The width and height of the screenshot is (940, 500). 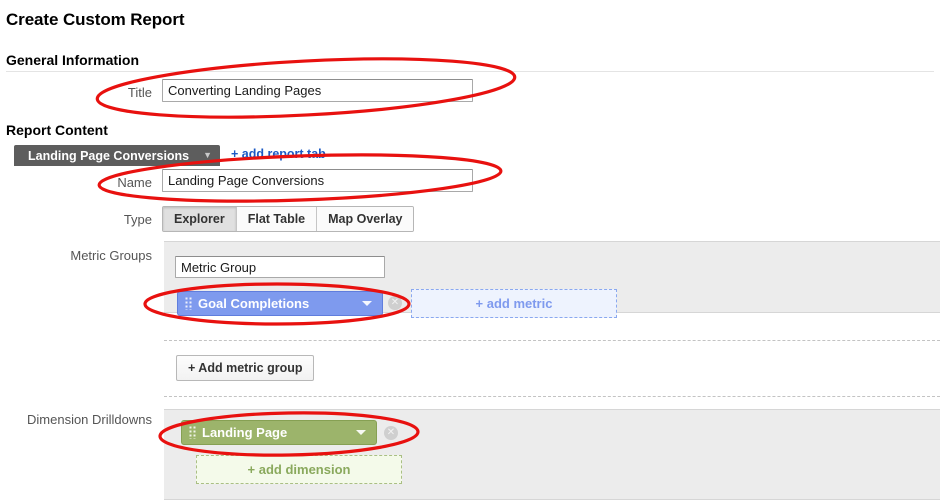 What do you see at coordinates (200, 219) in the screenshot?
I see `type-option-explorer: Explorer` at bounding box center [200, 219].